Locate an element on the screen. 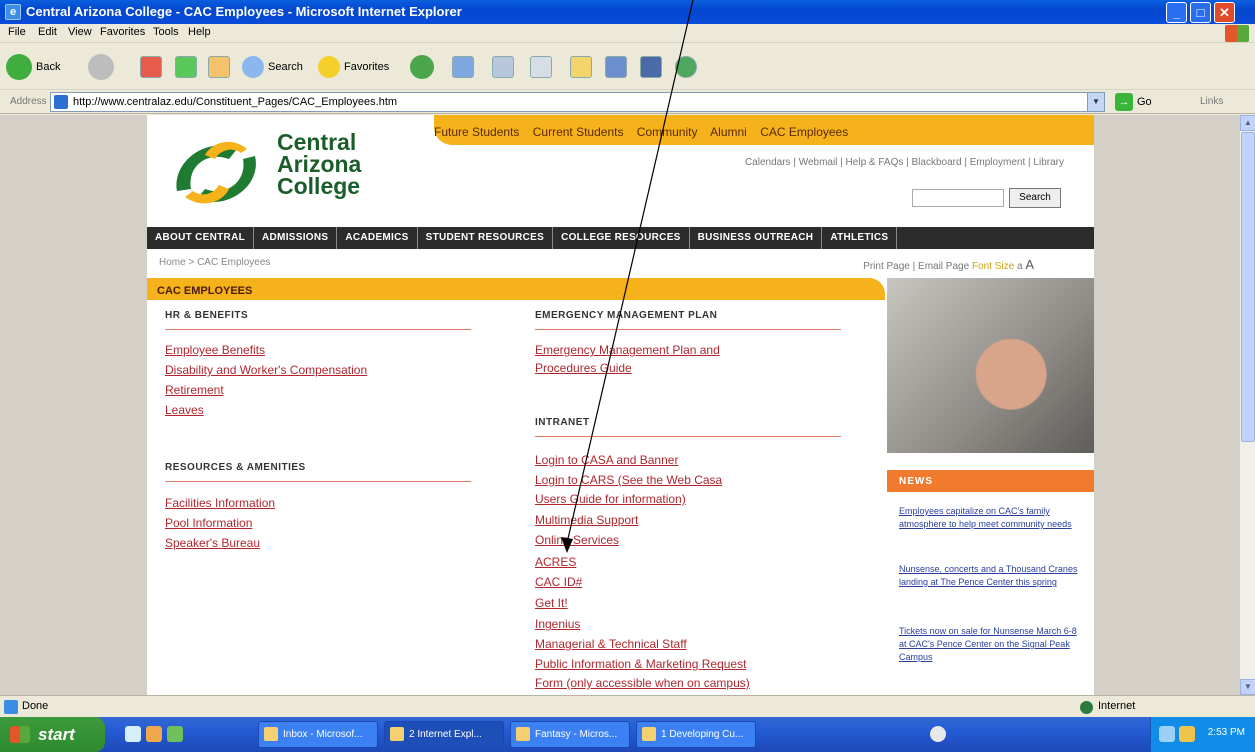  forward-button is located at coordinates (103, 67).